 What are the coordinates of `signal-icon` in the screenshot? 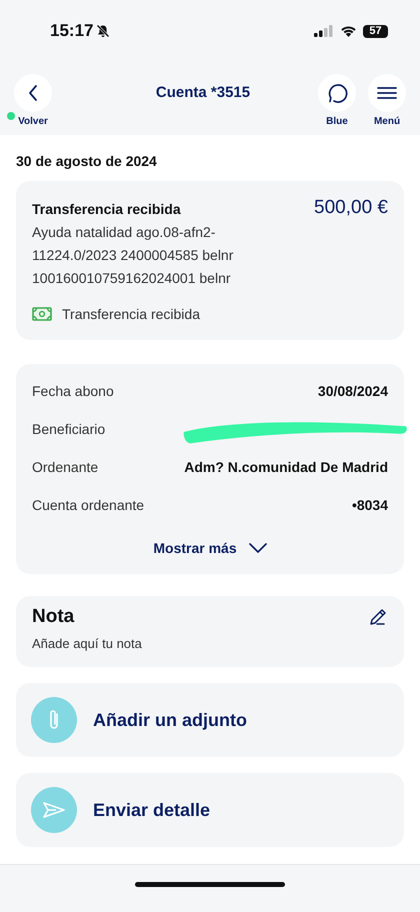 It's located at (324, 31).